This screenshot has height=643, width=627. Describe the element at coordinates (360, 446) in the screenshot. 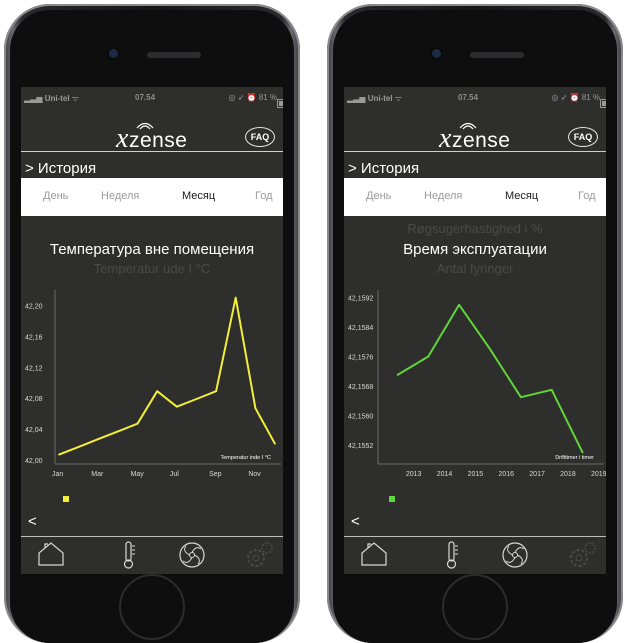

I see `y-tick-label: 42,1552` at that location.